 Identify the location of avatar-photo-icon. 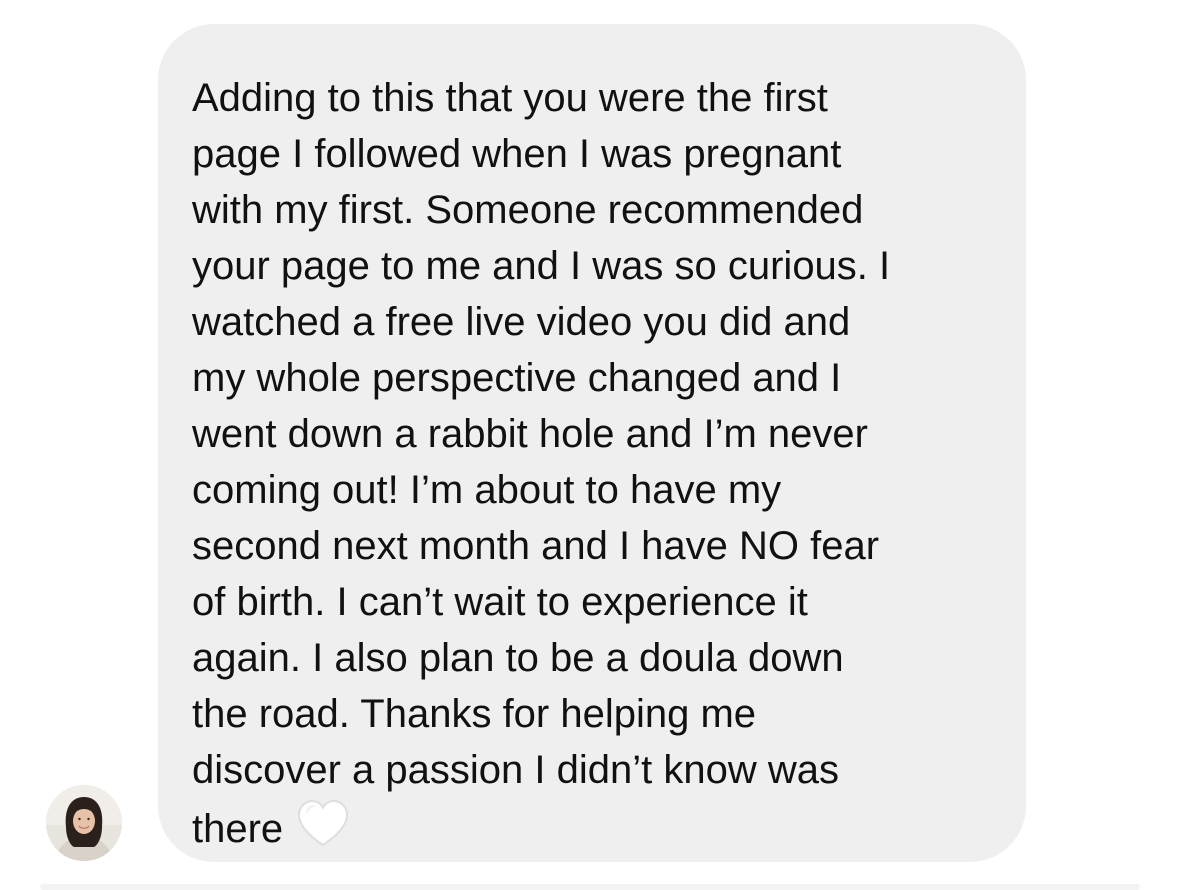
(84, 823).